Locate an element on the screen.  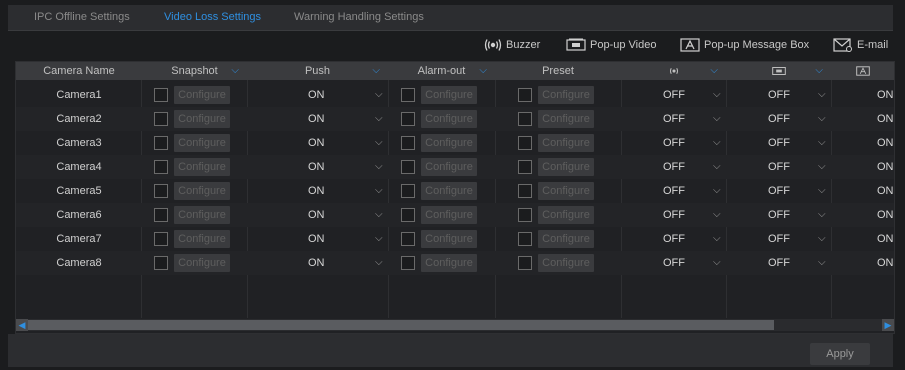
header-push: Push ⌵ is located at coordinates (317, 71).